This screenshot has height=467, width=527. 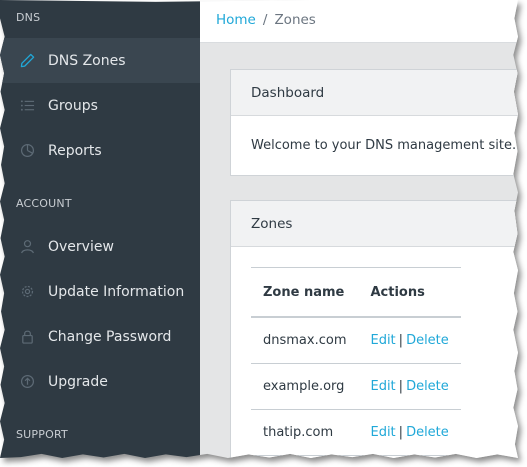 I want to click on sidebar-item-update-information: Update Information, so click(x=100, y=291).